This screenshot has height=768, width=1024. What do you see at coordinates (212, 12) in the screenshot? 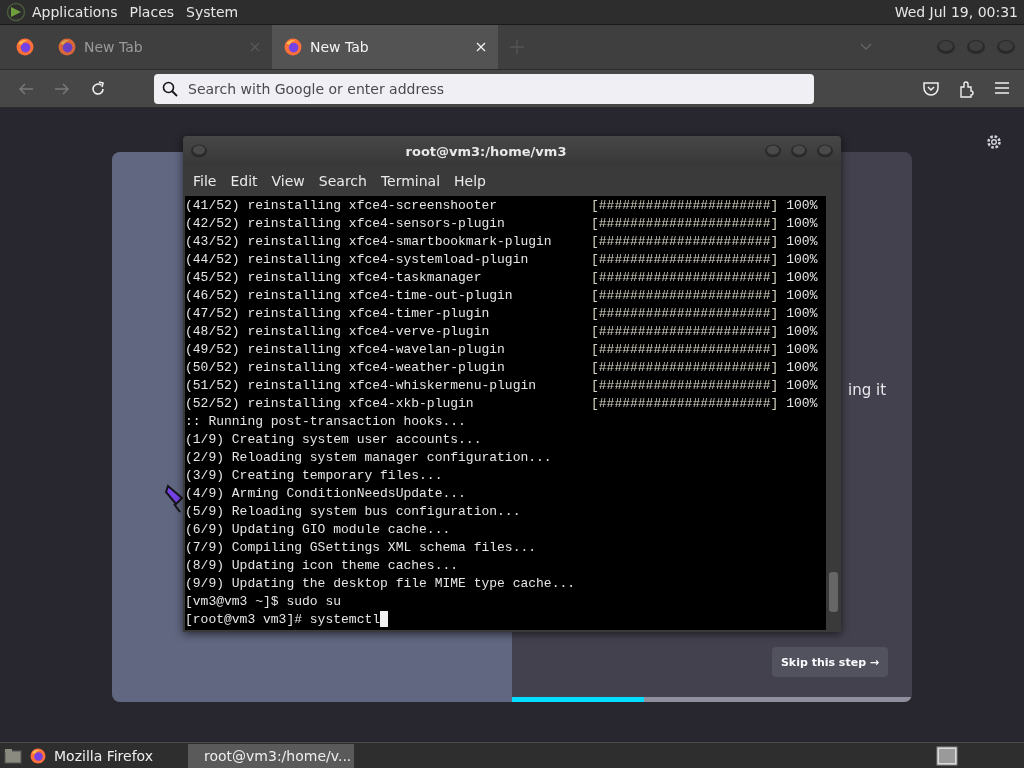
I see `panel-menu: System` at bounding box center [212, 12].